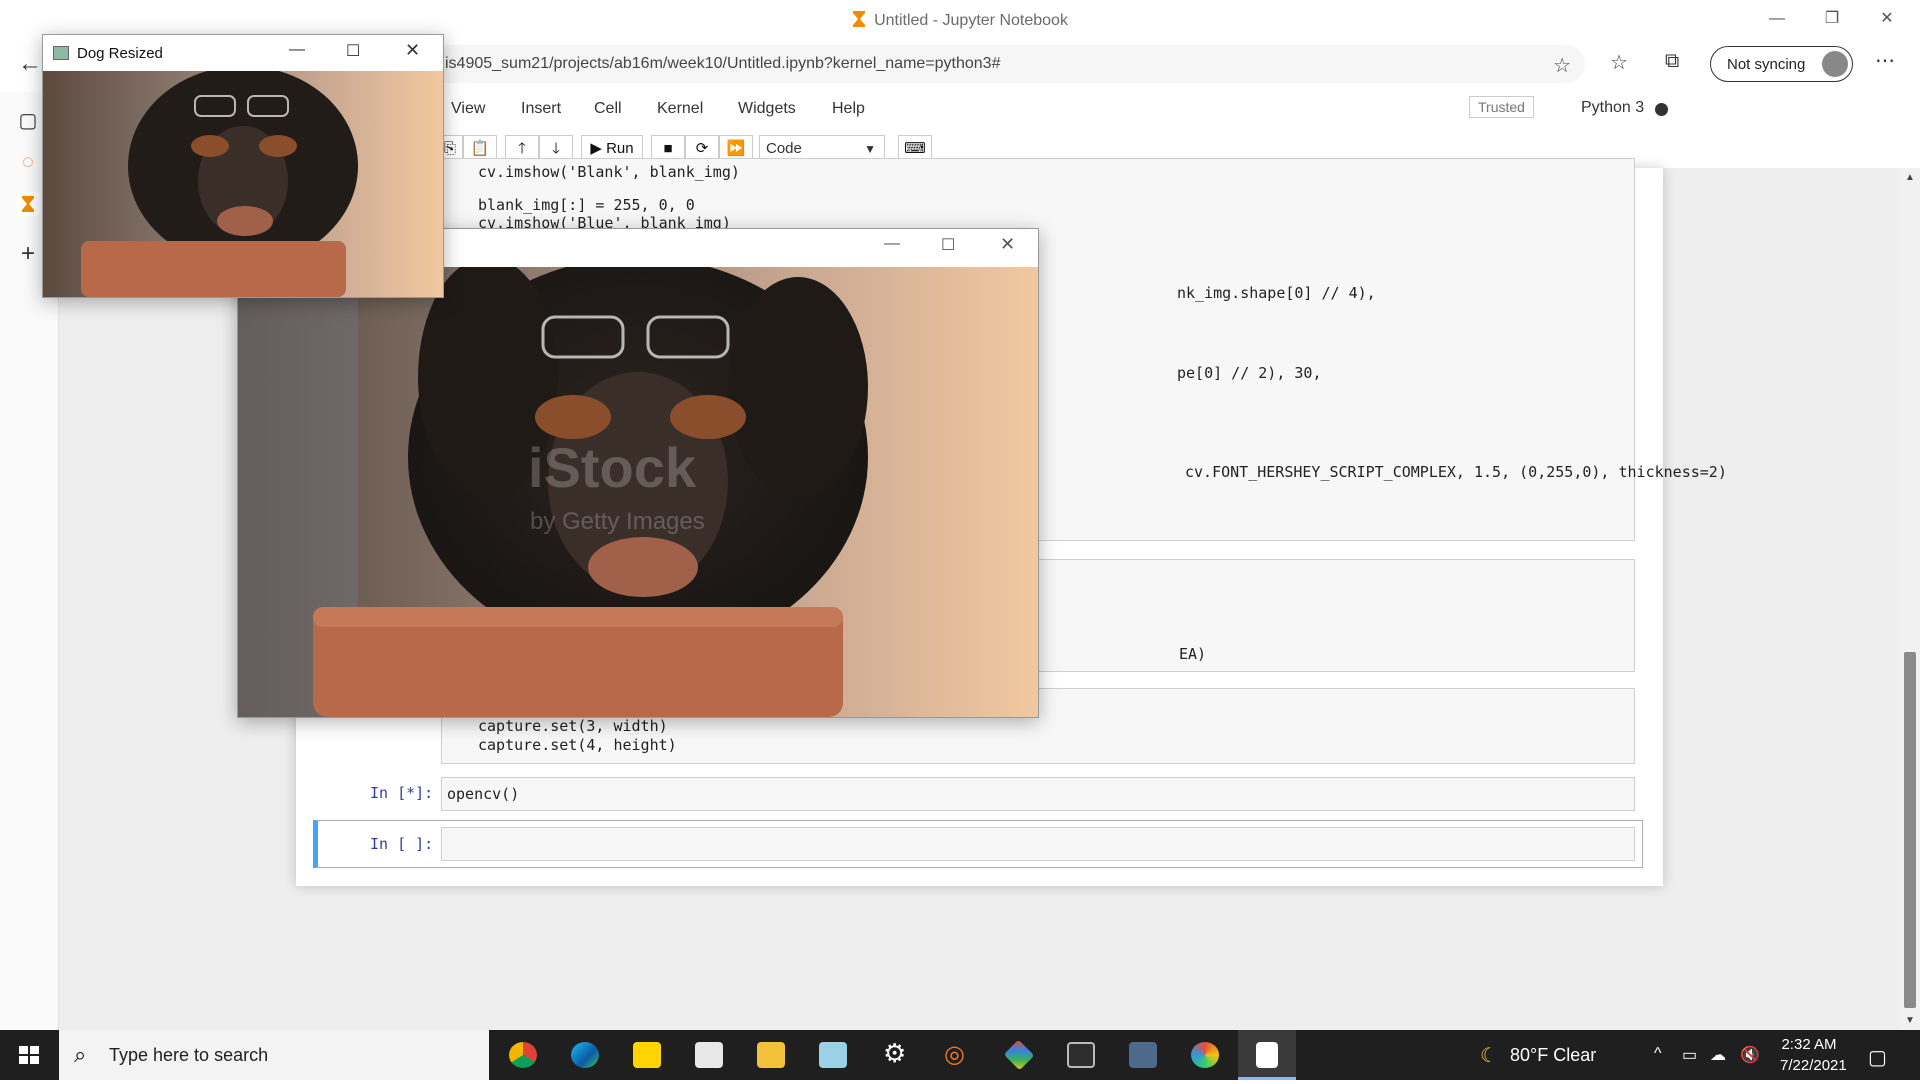 The image size is (1920, 1084). What do you see at coordinates (960, 20) in the screenshot?
I see `window-title: Untitled - Jupyter Notebook` at bounding box center [960, 20].